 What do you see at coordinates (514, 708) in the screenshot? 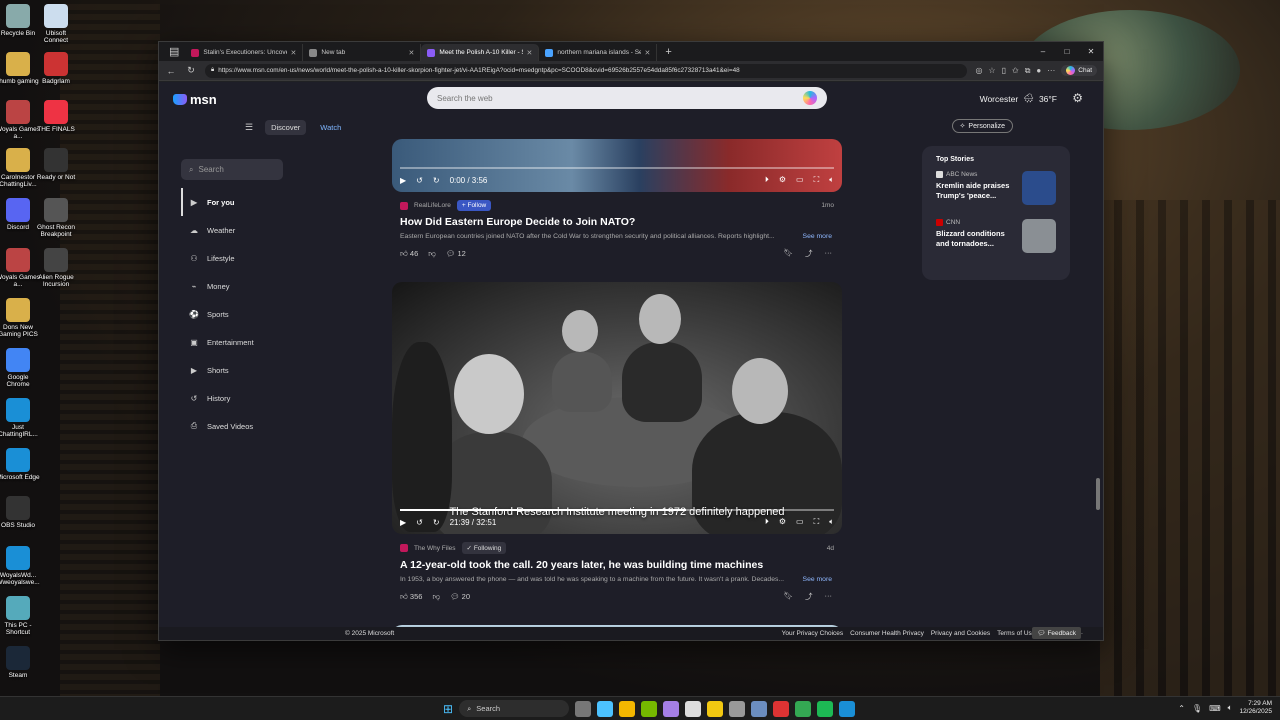
I see `taskbar-search: ⌕ Search` at bounding box center [514, 708].